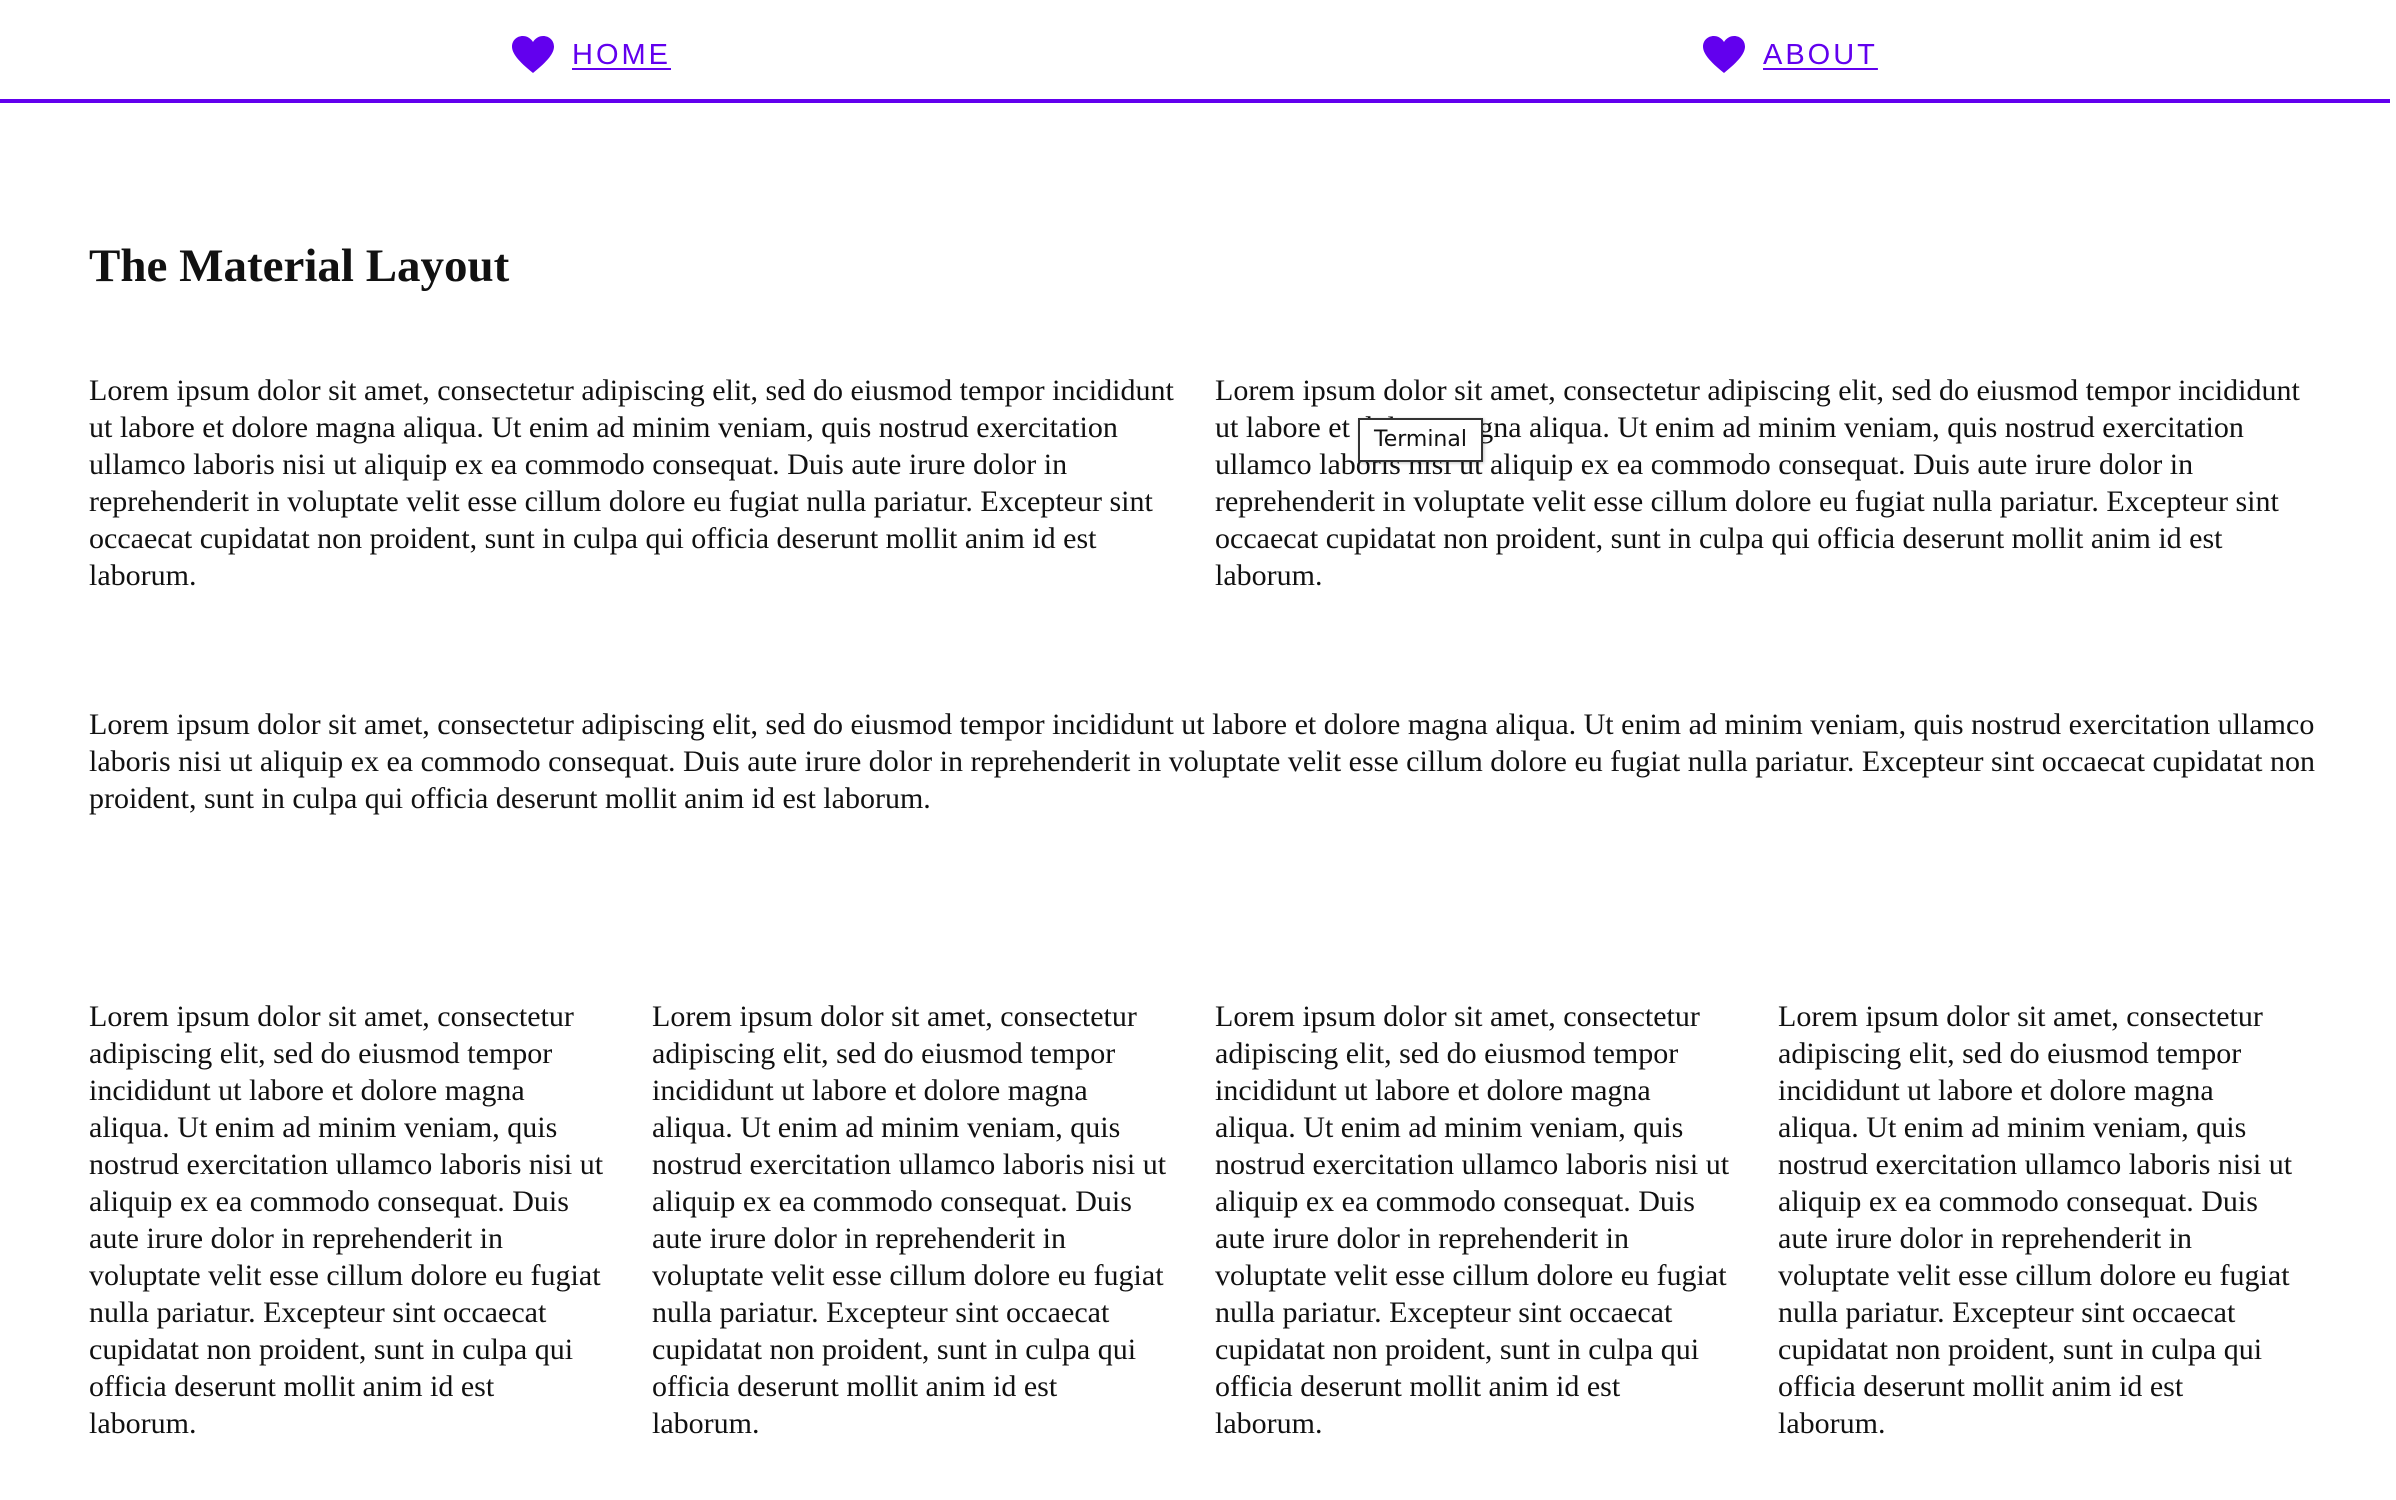 This screenshot has width=2396, height=1500. Describe the element at coordinates (1820, 54) in the screenshot. I see `nav-about-label: ABOUT` at that location.